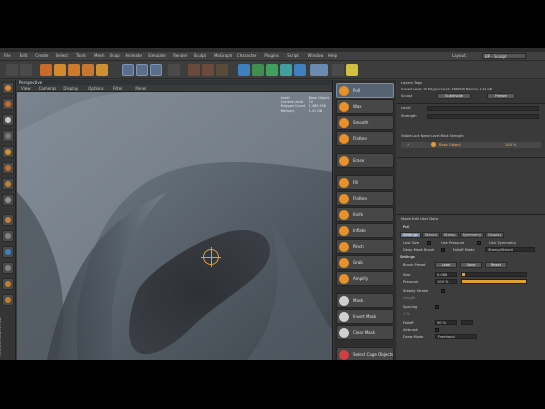  I want to click on tab-display: Display, so click(495, 235).